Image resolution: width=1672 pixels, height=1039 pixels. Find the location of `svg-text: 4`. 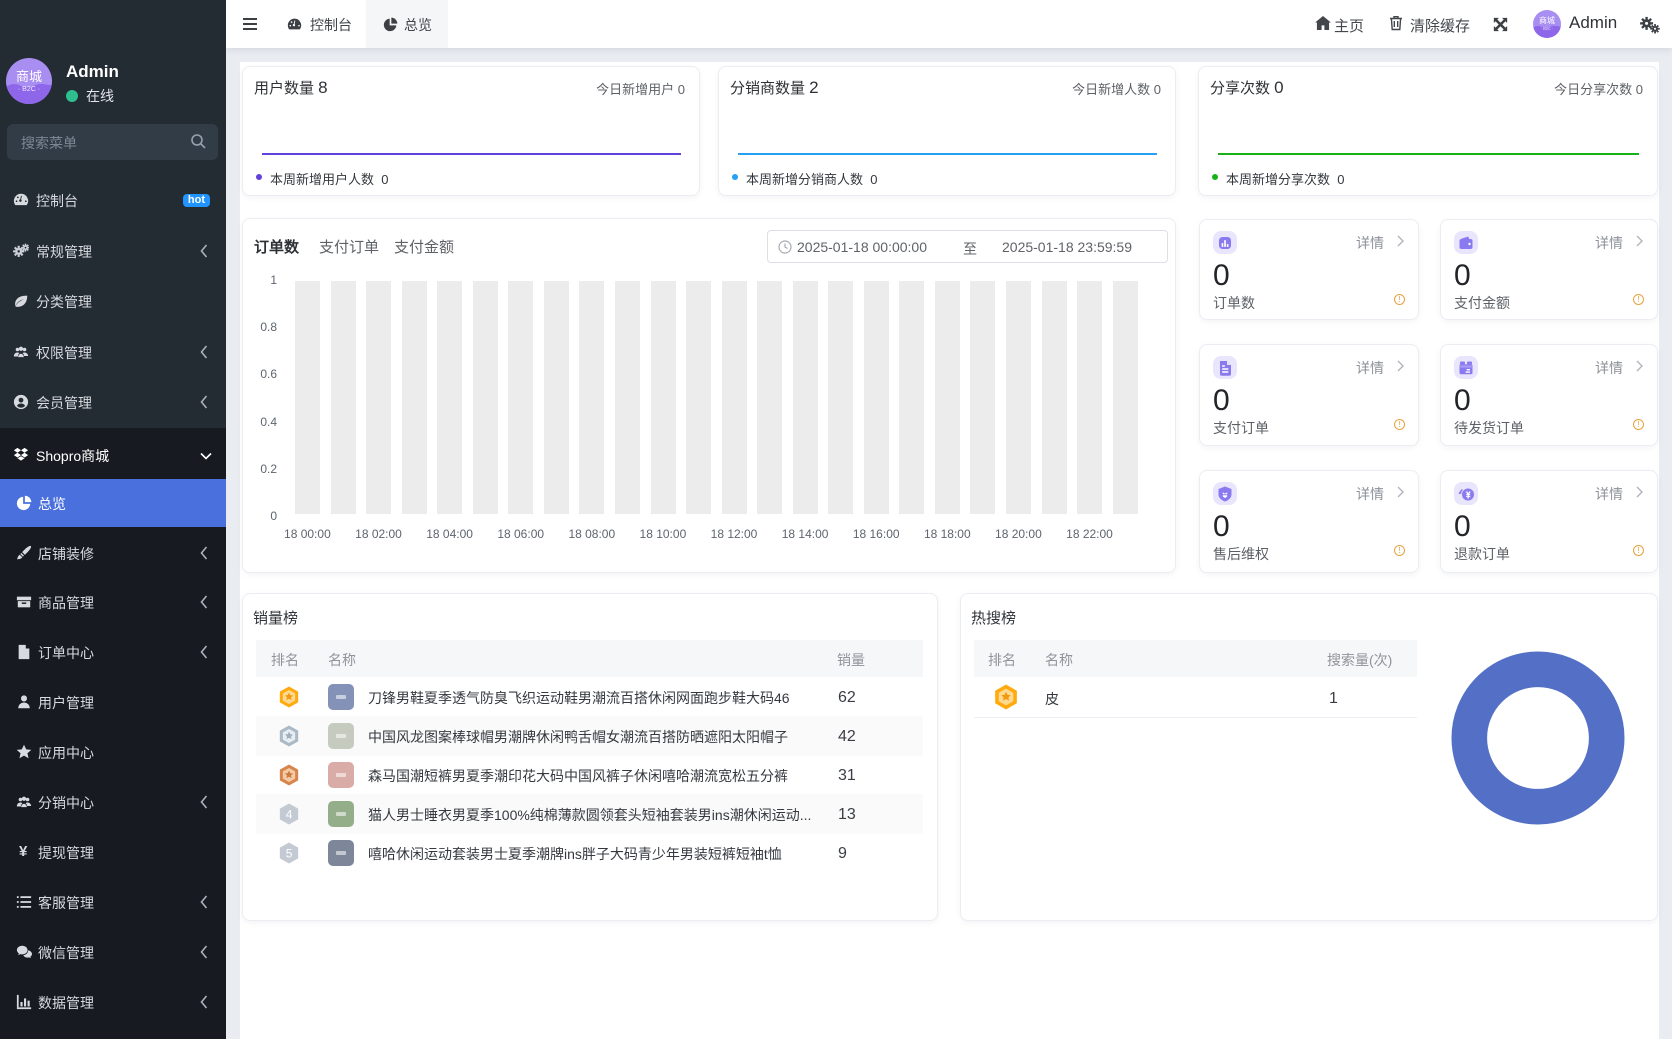

svg-text: 4 is located at coordinates (289, 814).